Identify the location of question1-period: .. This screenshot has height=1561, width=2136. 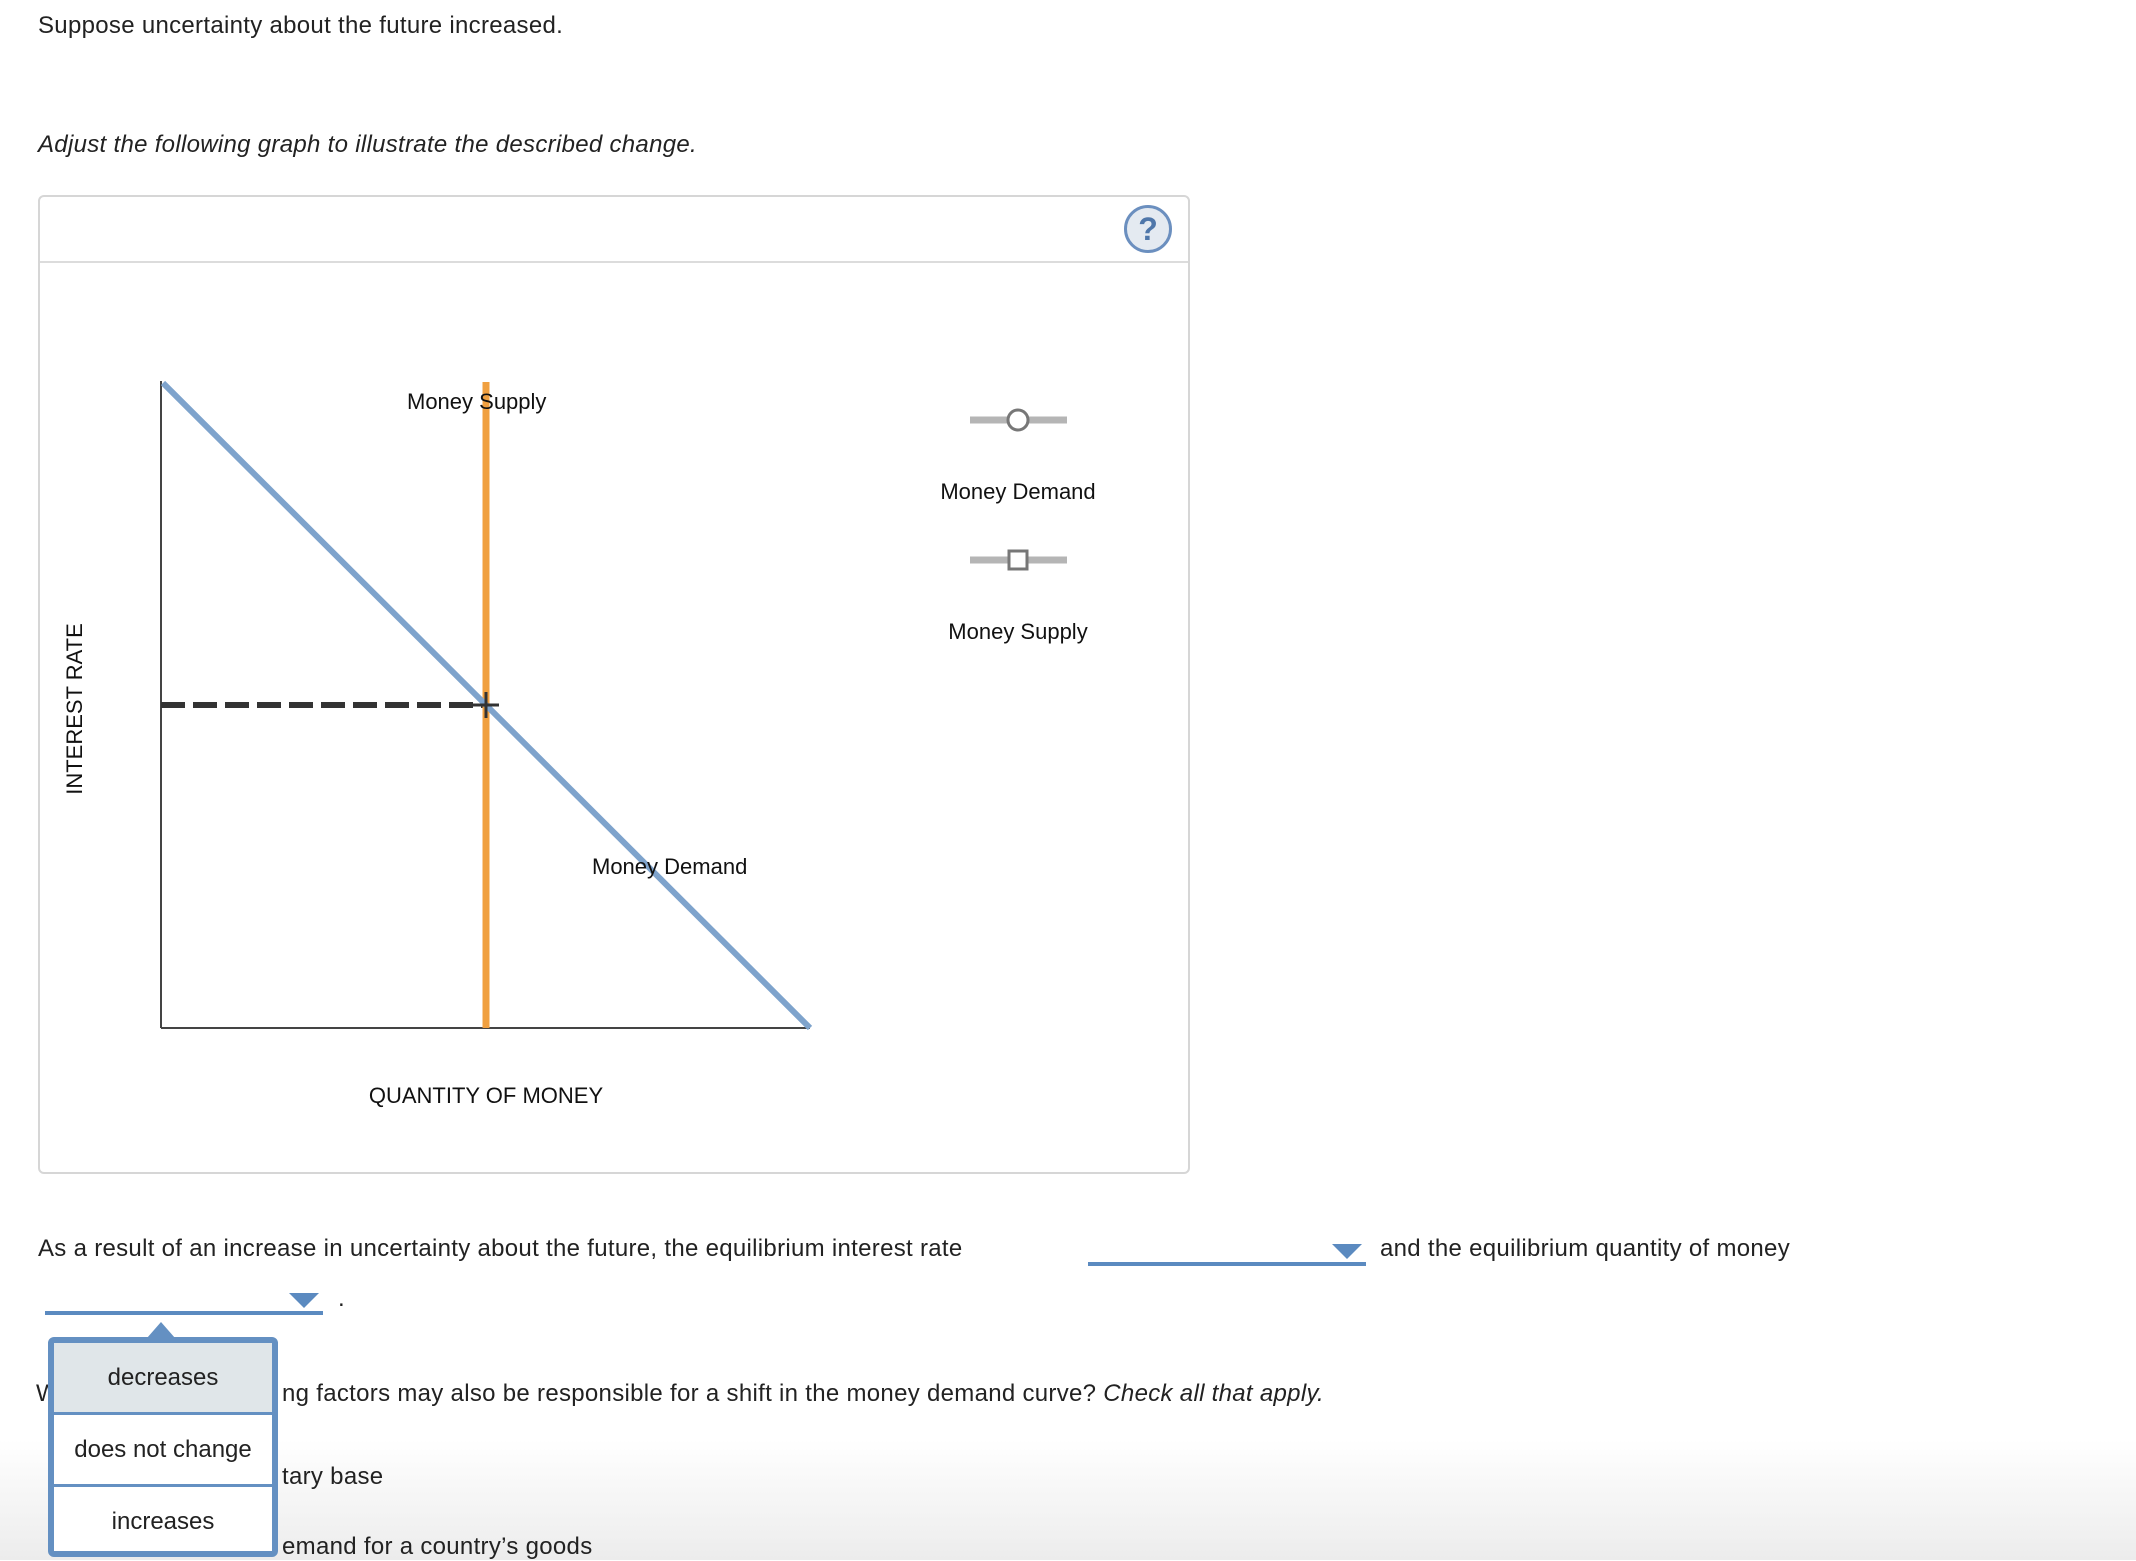
(341, 1298).